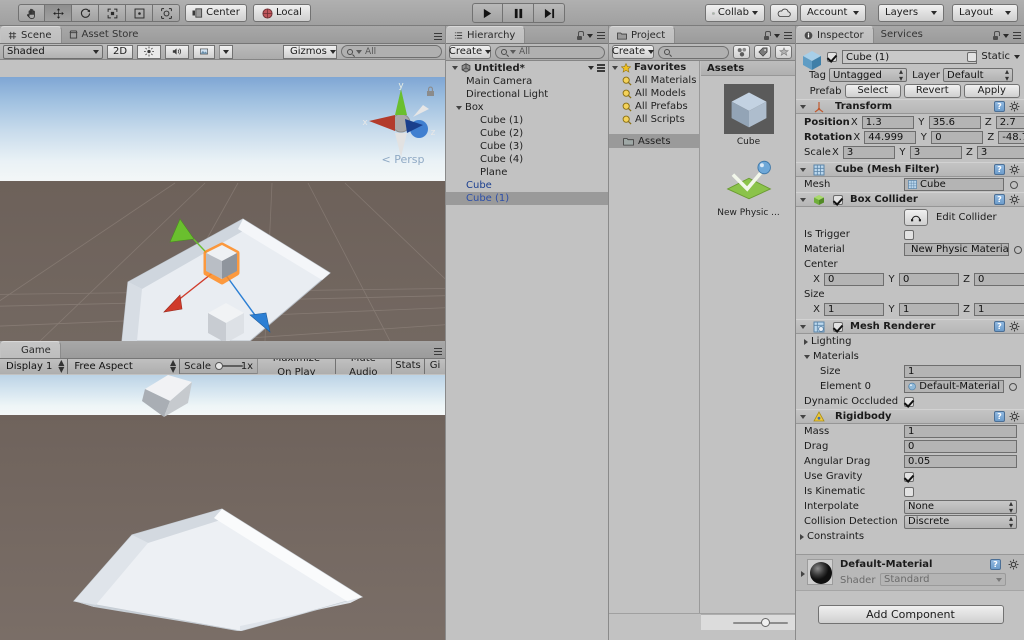  Describe the element at coordinates (216, 13) in the screenshot. I see `pivot-mode-button: Center` at that location.